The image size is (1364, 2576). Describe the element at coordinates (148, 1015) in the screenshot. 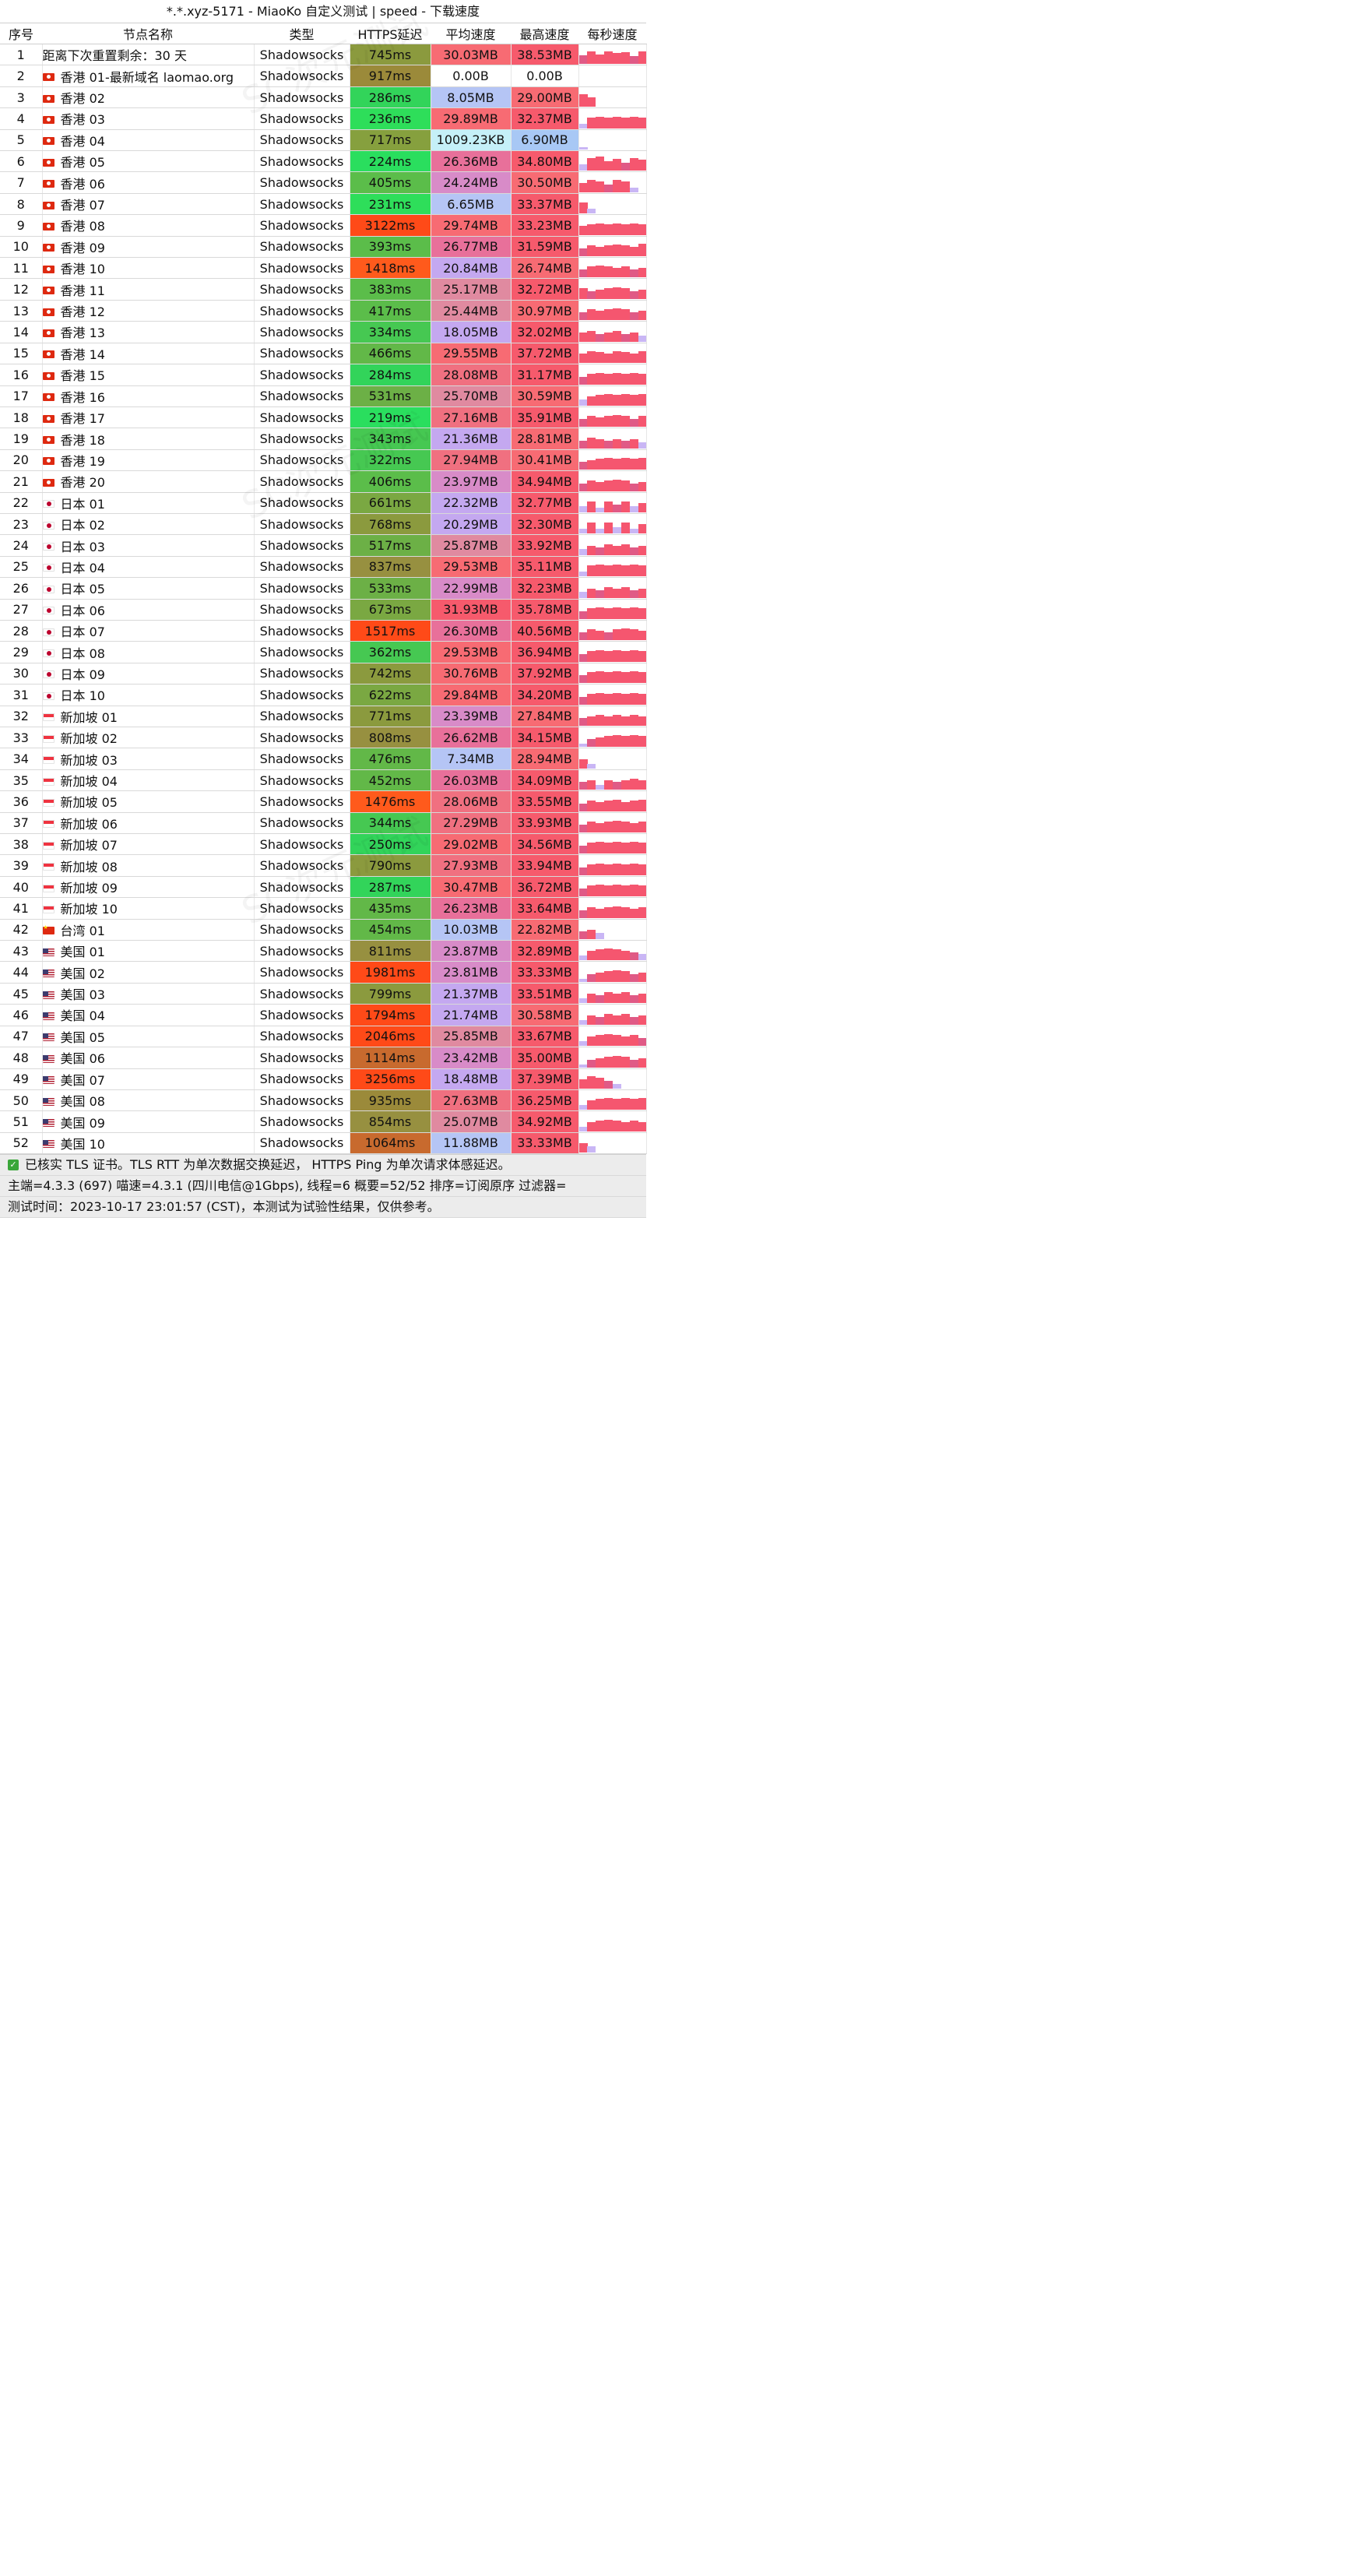

I see `node-name-cell: 美国 04` at that location.